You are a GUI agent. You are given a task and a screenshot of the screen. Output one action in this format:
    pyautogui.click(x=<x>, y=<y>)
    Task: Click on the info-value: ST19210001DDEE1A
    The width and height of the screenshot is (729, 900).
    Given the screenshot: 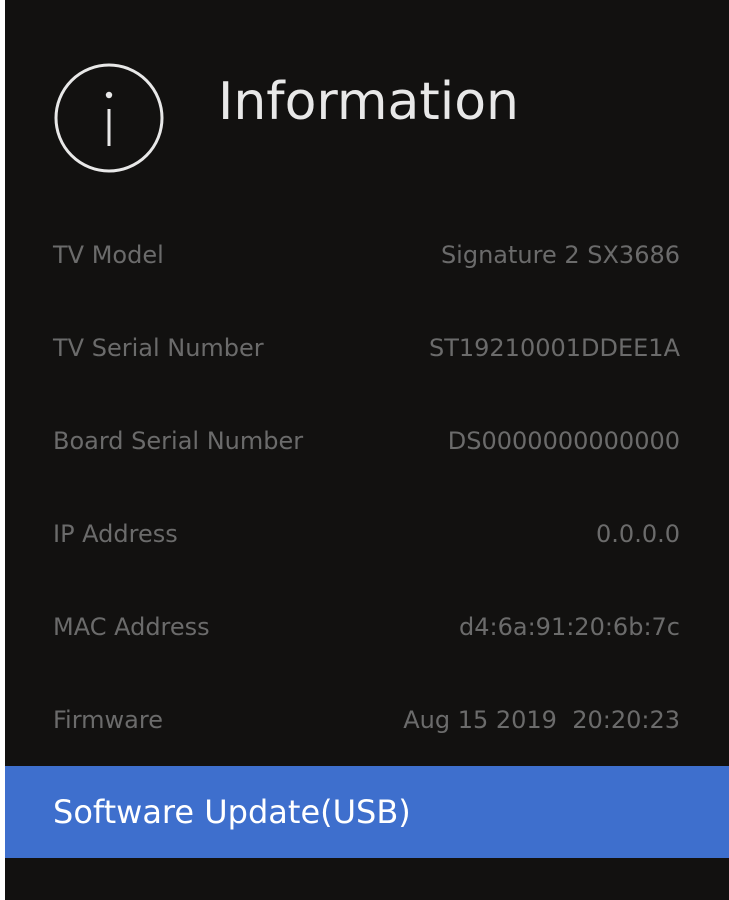 What is the action you would take?
    pyautogui.click(x=554, y=348)
    